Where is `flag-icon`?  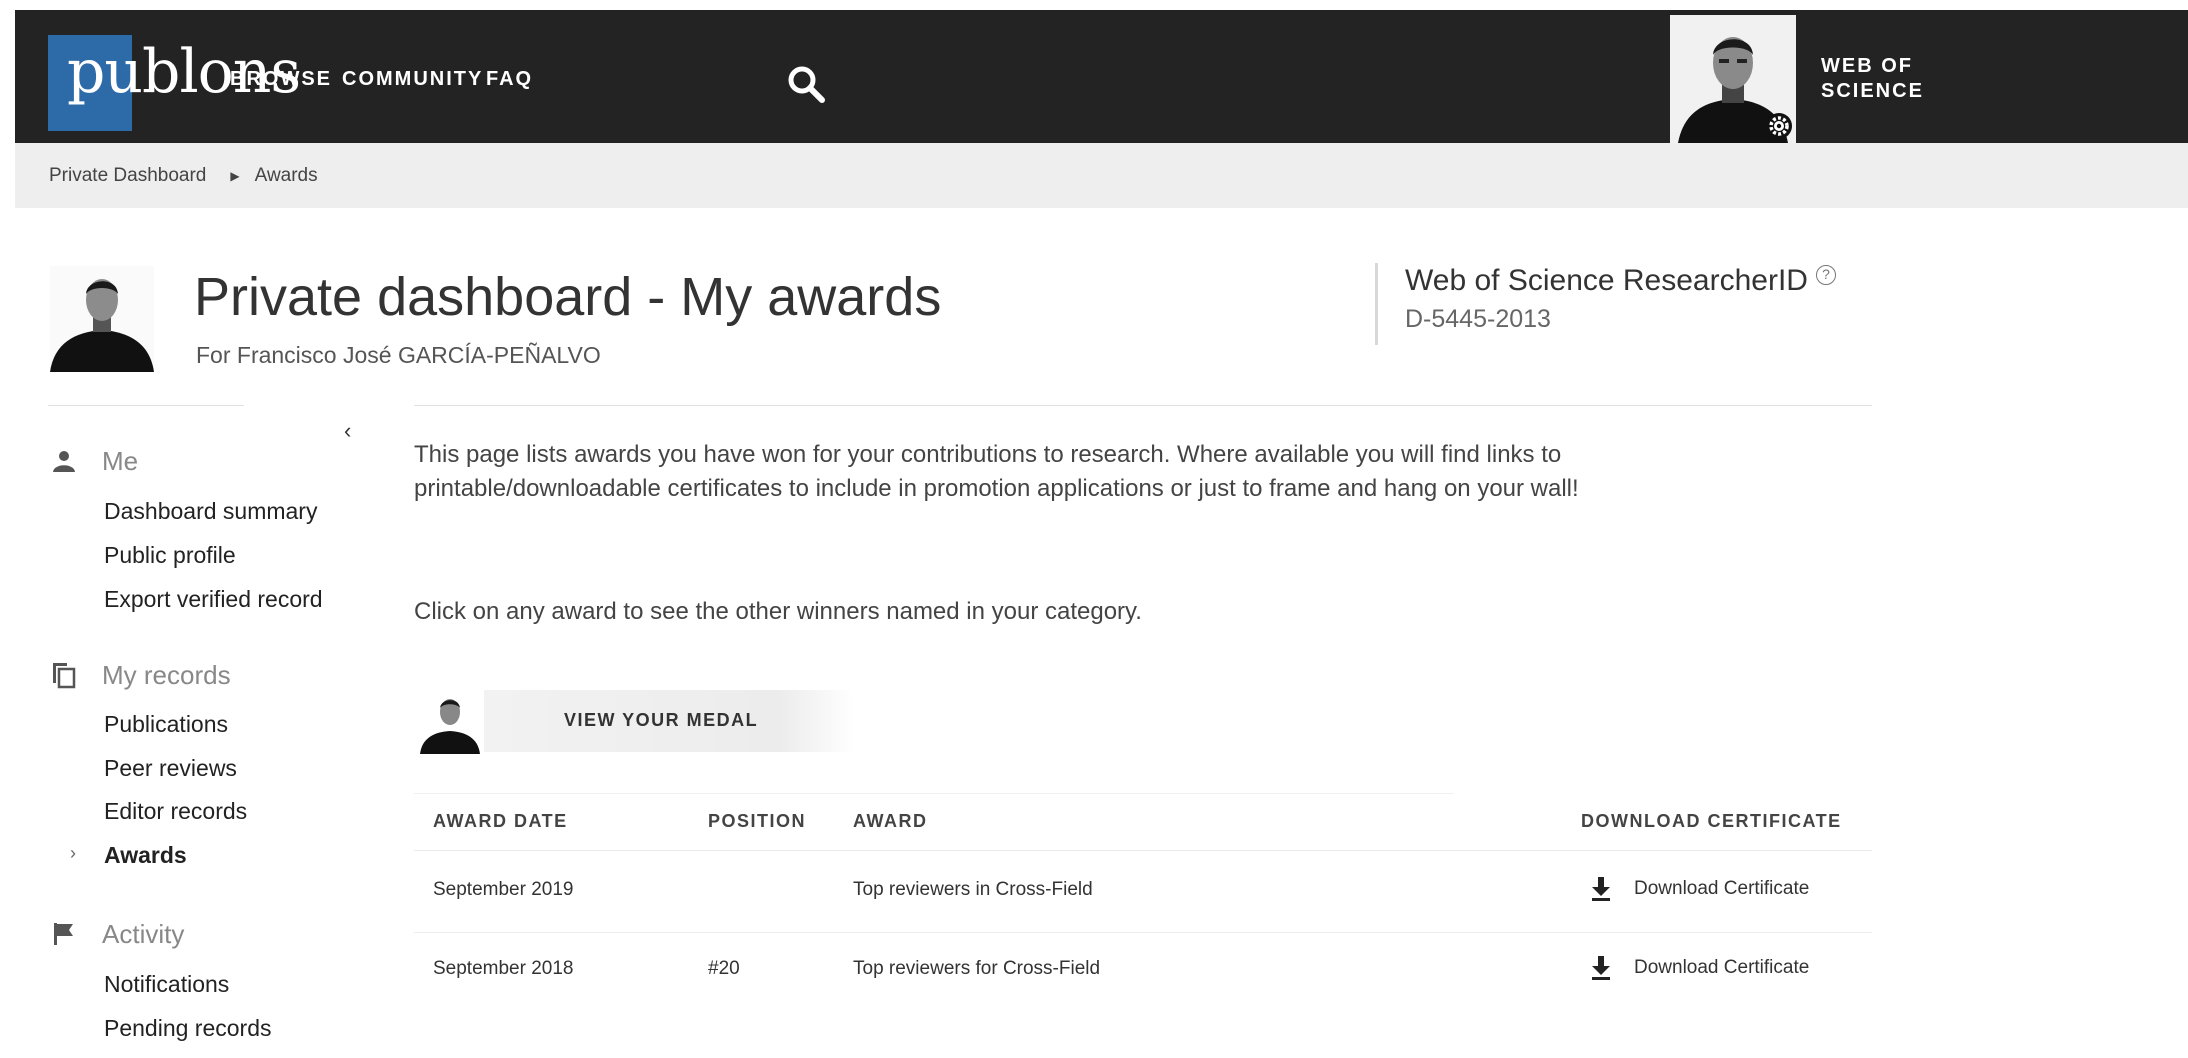 flag-icon is located at coordinates (64, 934).